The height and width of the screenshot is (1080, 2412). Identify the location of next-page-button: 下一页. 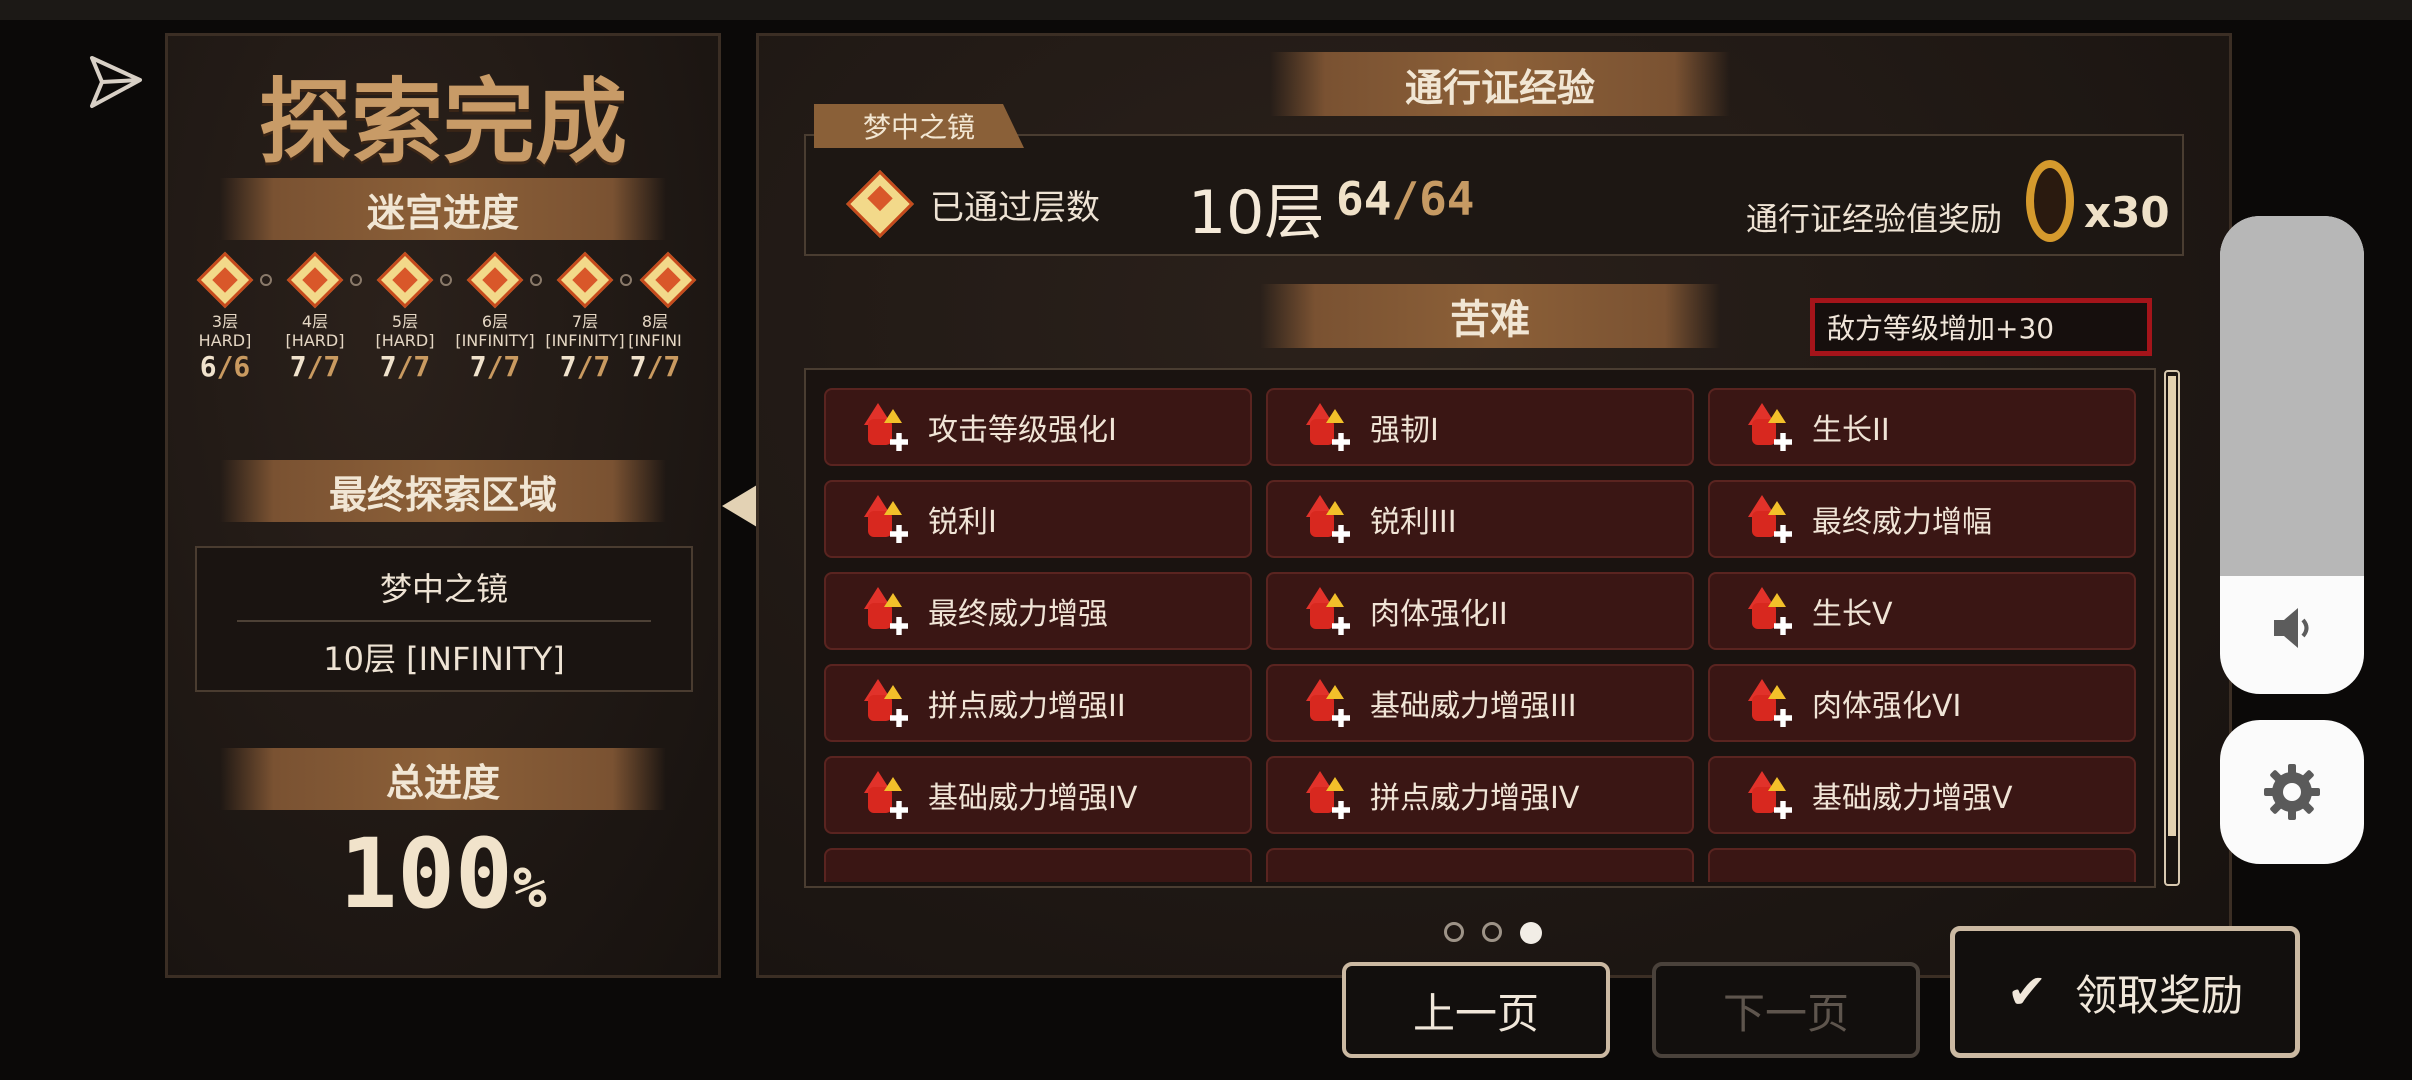
(1786, 1010).